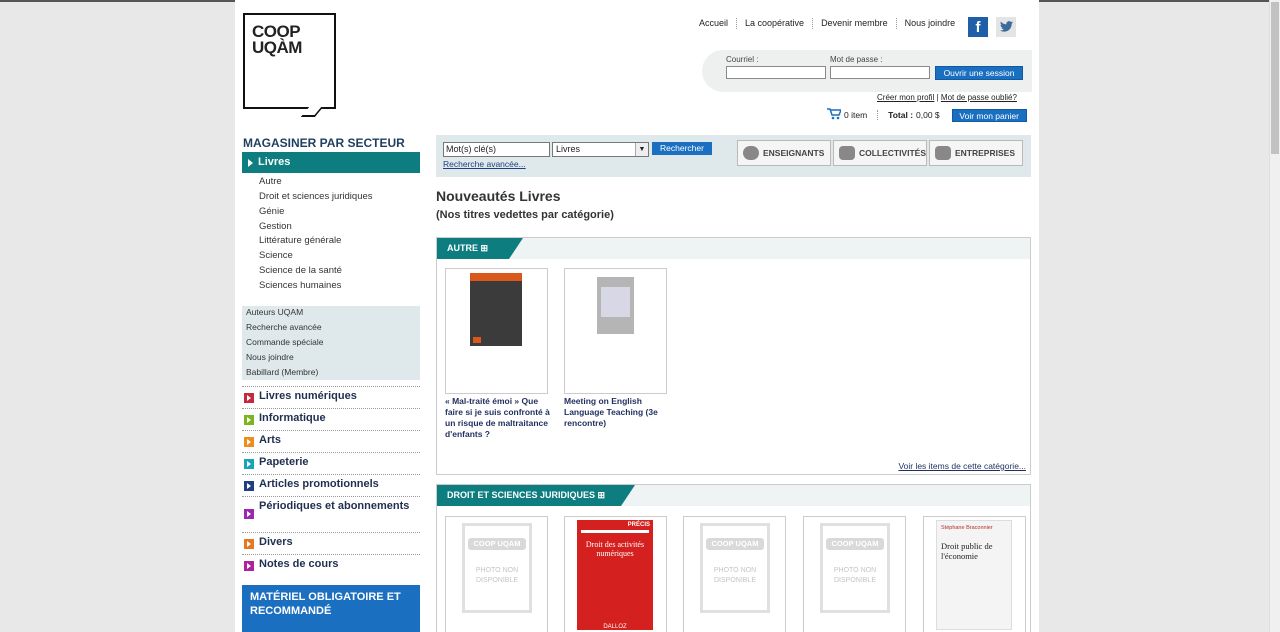  What do you see at coordinates (641, 149) in the screenshot?
I see `chevron-down-icon: ▼` at bounding box center [641, 149].